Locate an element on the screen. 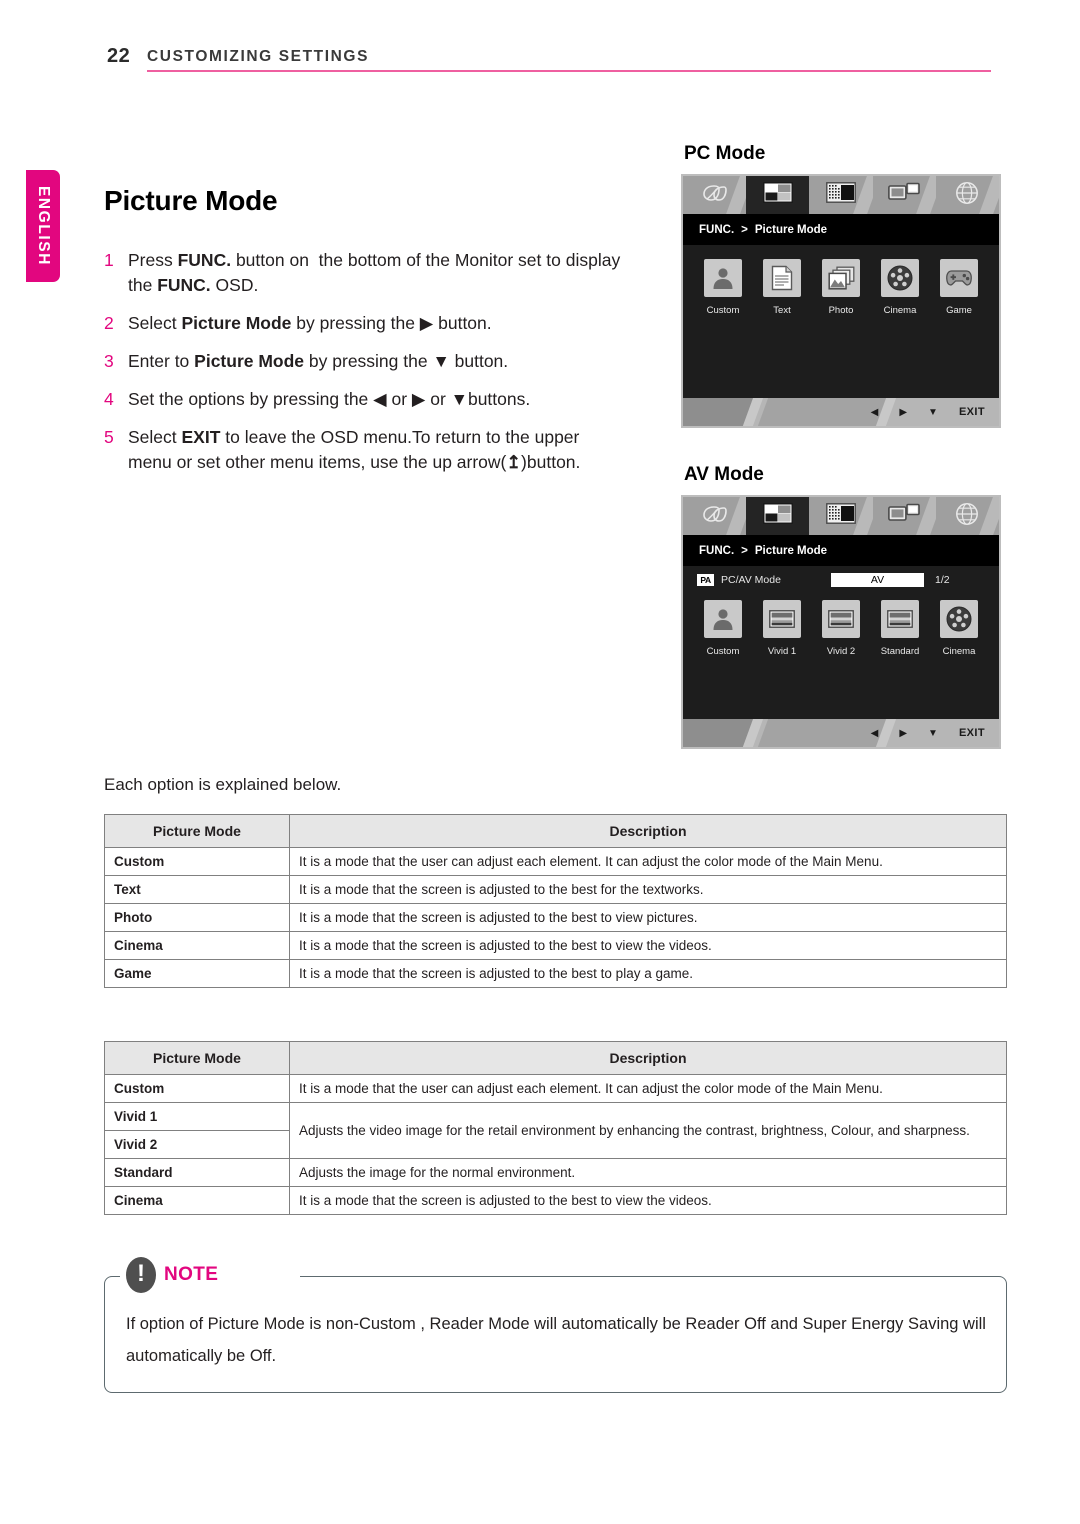 The width and height of the screenshot is (1080, 1524). exclamation-icon: ! is located at coordinates (141, 1275).